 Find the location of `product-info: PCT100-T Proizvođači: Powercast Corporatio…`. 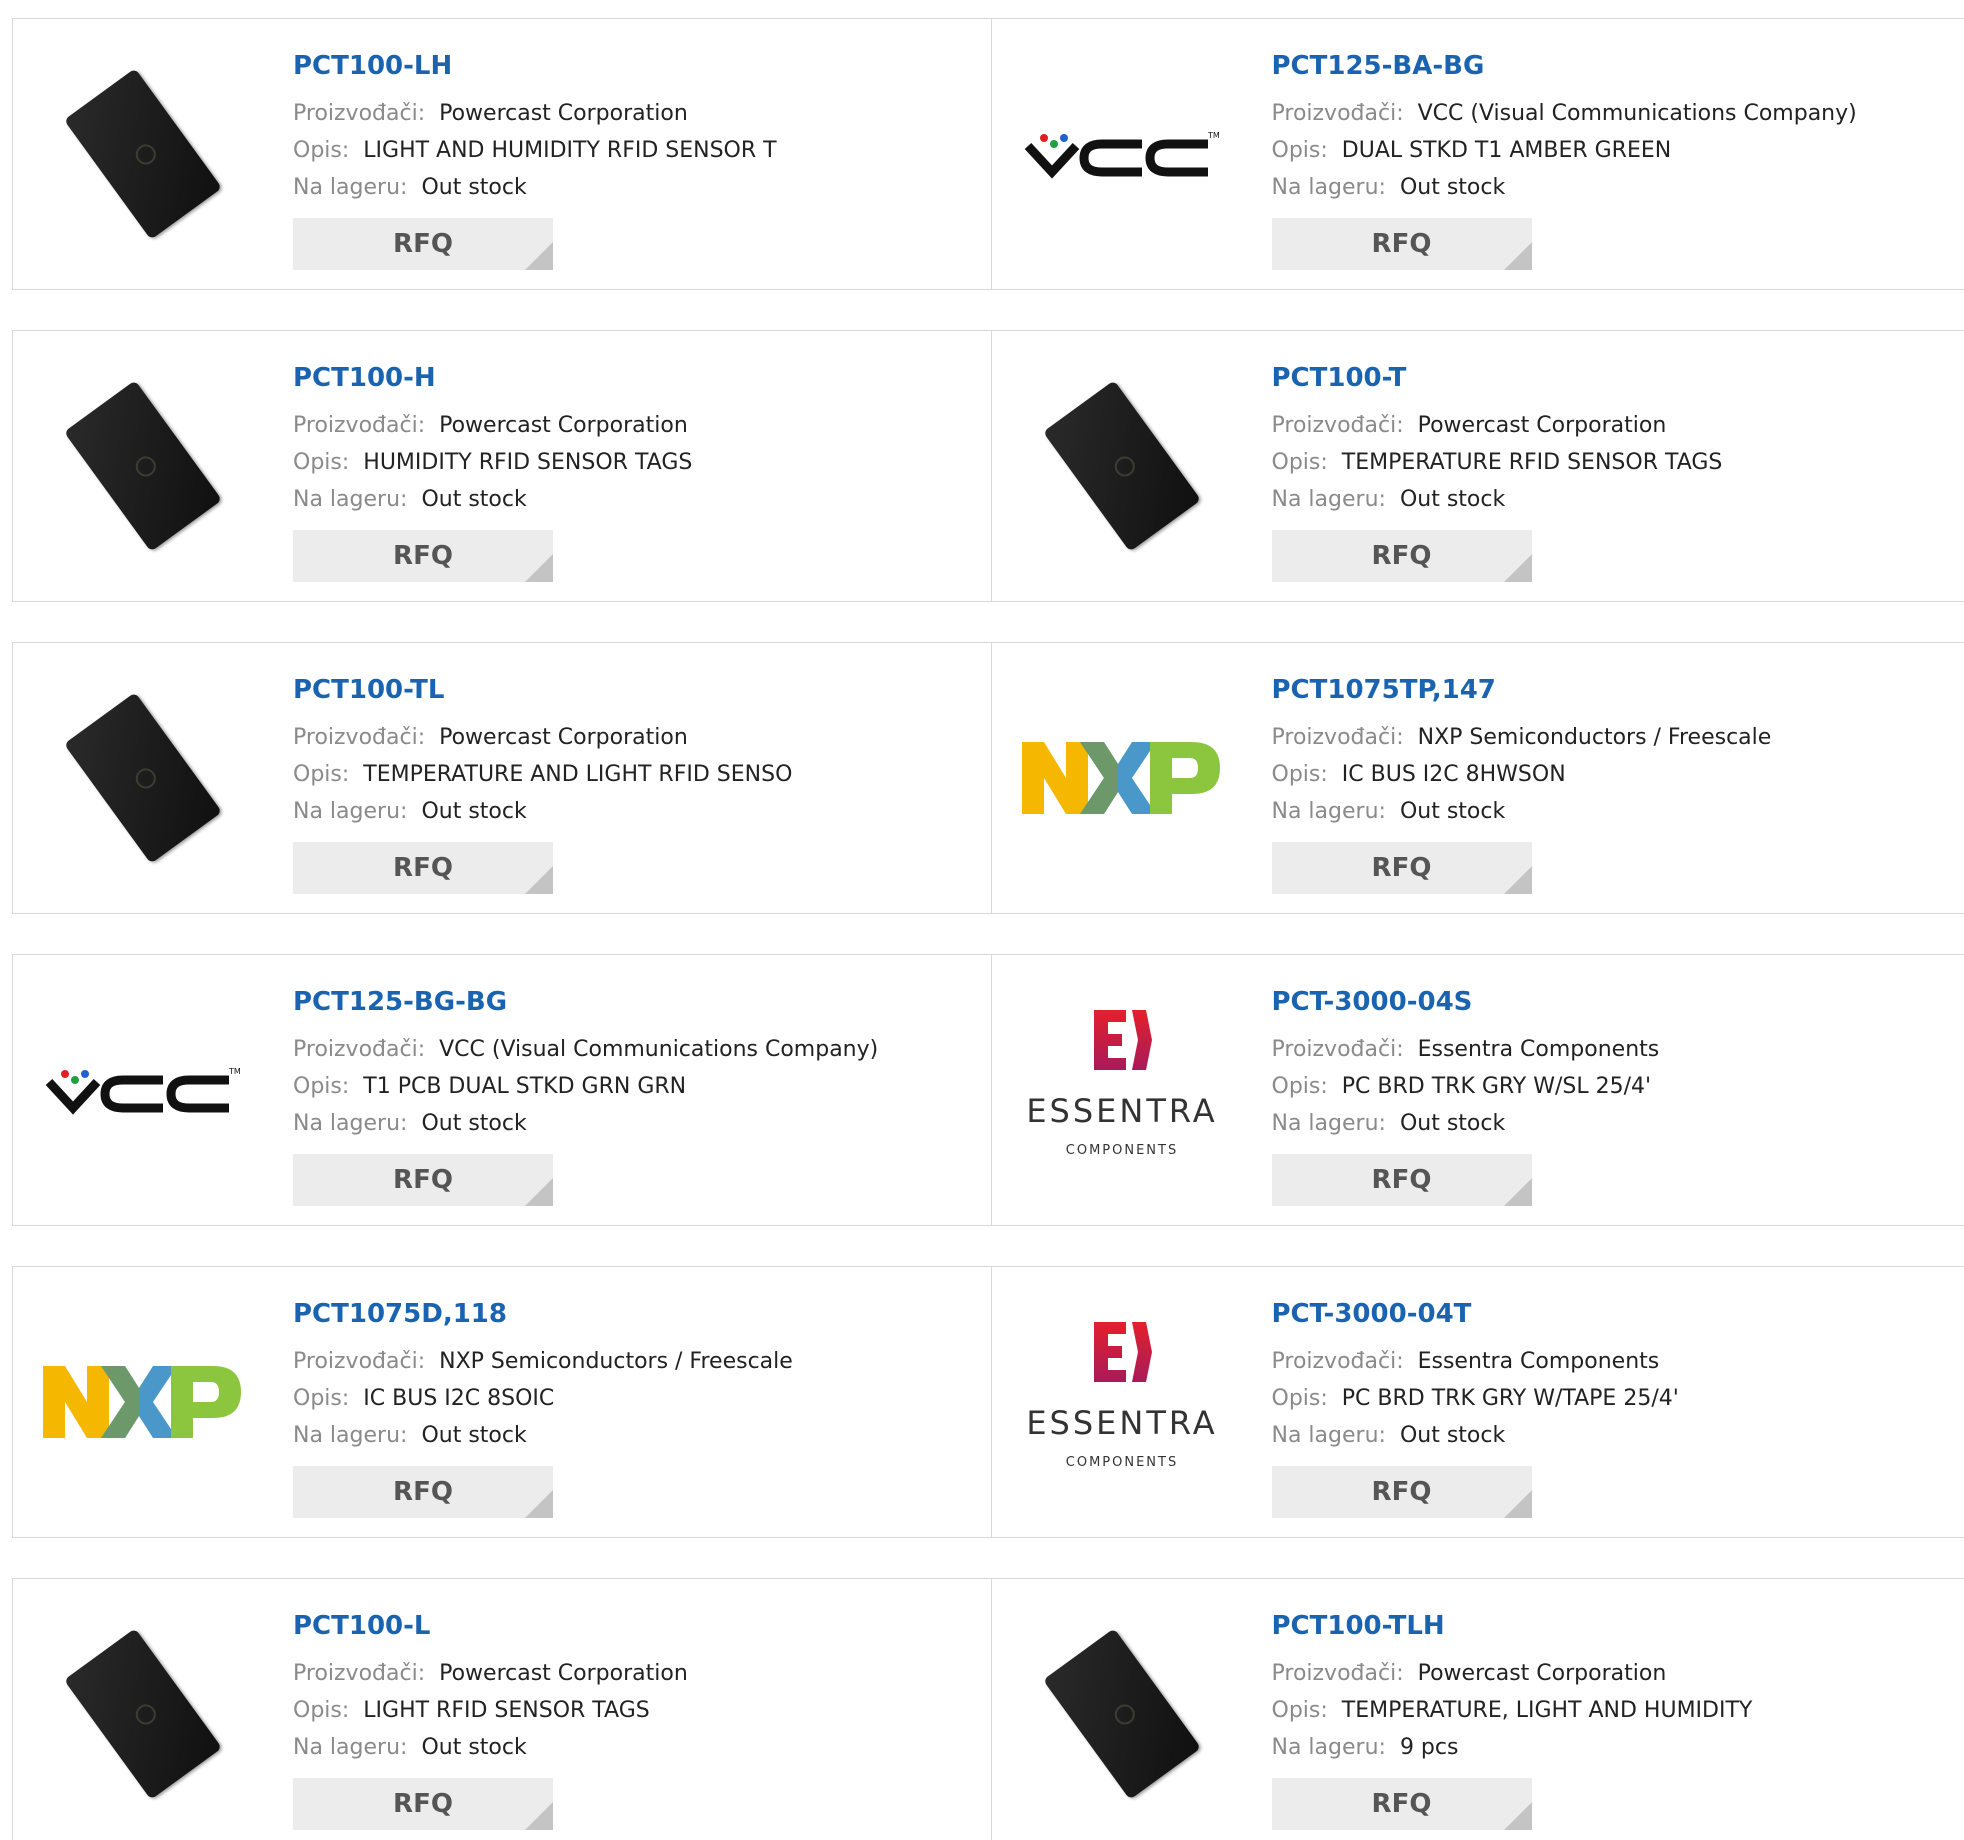

product-info: PCT100-T Proizvođači: Powercast Corporatio… is located at coordinates (1613, 471).